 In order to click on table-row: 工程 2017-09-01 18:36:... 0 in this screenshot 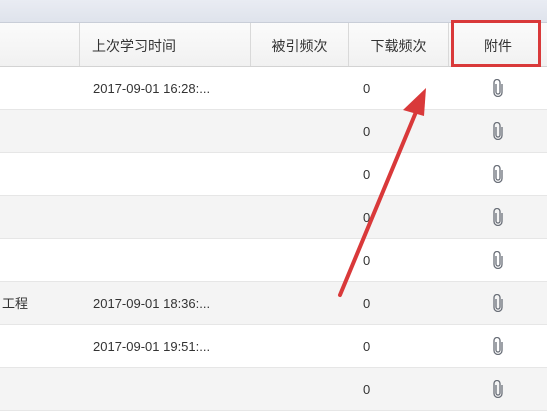, I will do `click(273, 303)`.